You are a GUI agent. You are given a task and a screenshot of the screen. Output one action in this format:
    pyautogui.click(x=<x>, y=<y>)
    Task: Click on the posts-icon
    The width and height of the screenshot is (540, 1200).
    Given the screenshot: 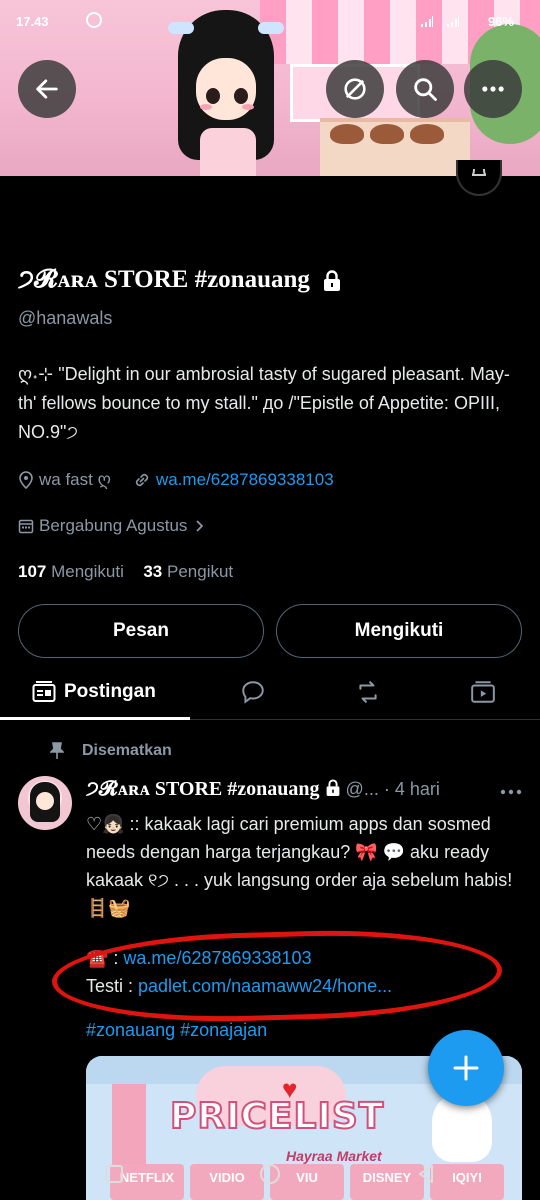 What is the action you would take?
    pyautogui.click(x=44, y=691)
    